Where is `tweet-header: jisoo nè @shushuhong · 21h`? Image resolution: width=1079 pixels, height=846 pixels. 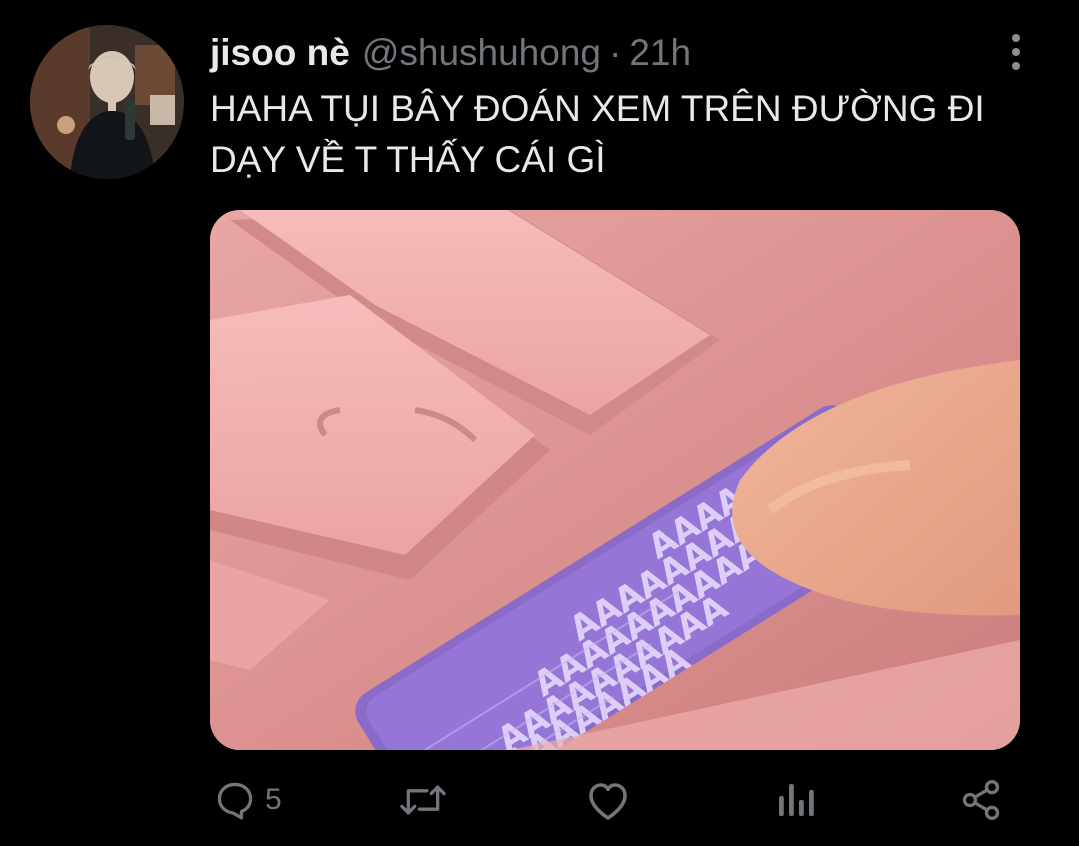 tweet-header: jisoo nè @shushuhong · 21h is located at coordinates (450, 53).